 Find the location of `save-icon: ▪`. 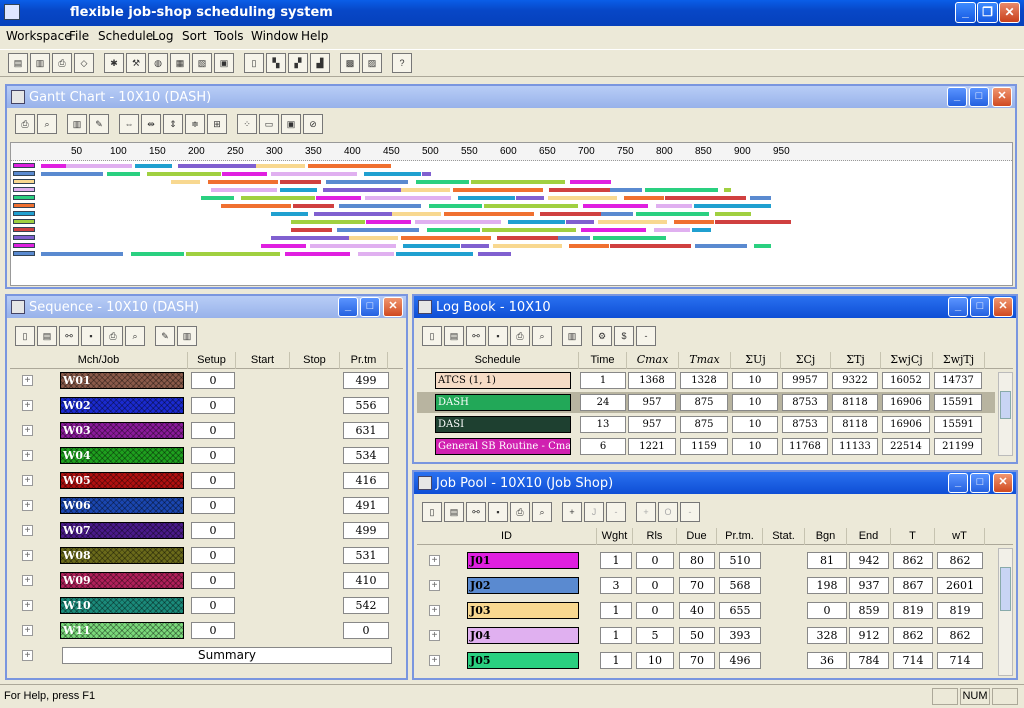

save-icon: ▪ is located at coordinates (91, 336).